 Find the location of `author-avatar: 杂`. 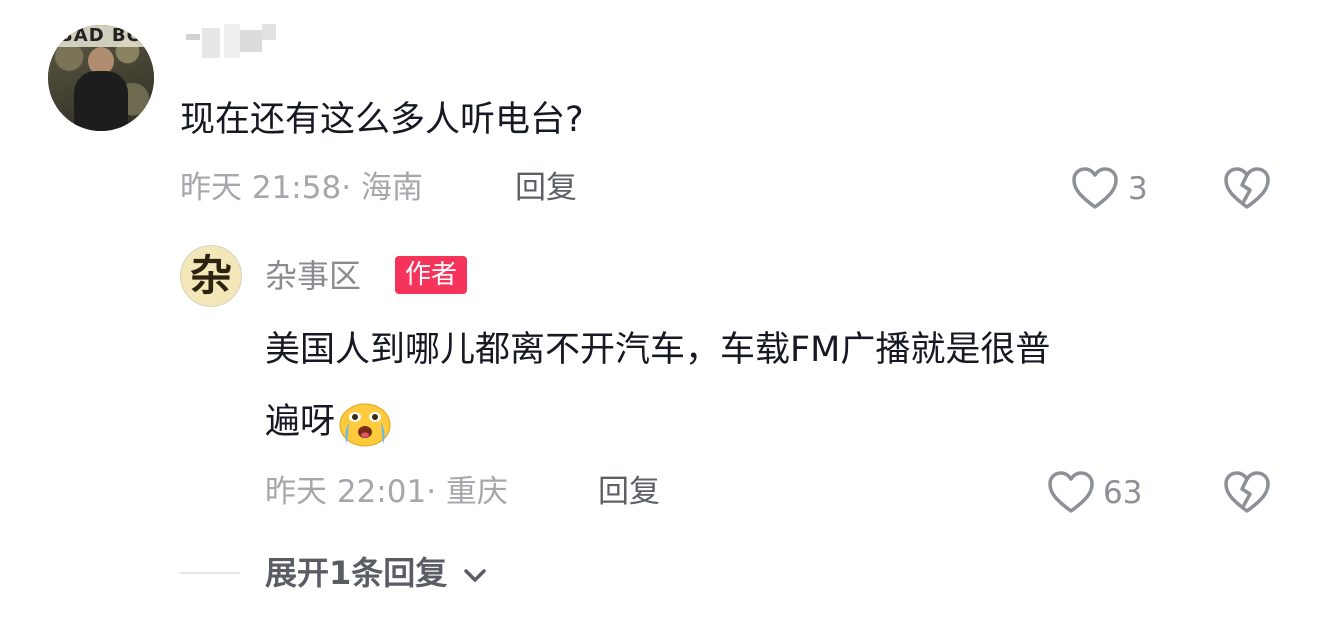

author-avatar: 杂 is located at coordinates (211, 276).